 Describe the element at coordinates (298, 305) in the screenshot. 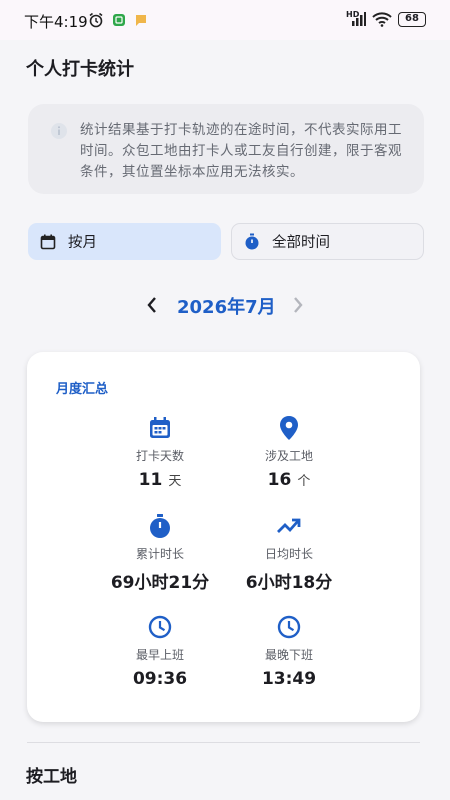

I see `chevron-right-icon` at that location.